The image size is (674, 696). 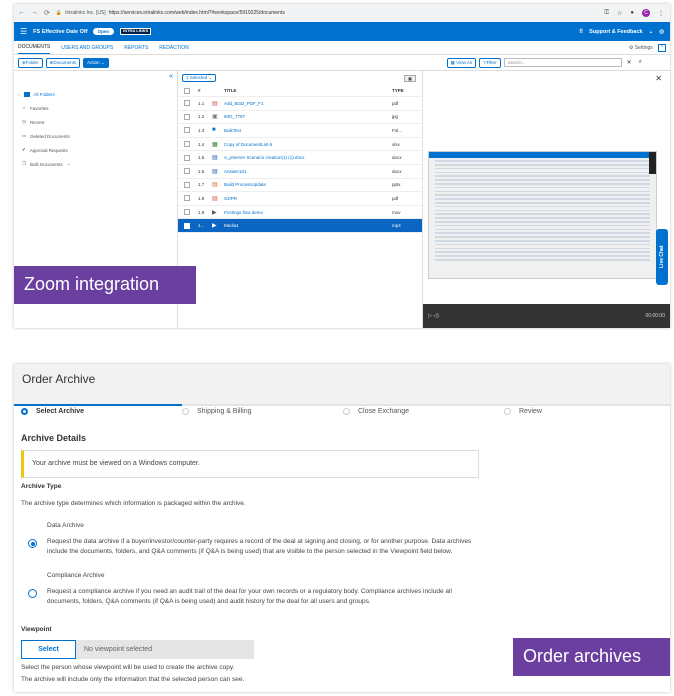 I want to click on data-archive-radio, so click(x=32, y=543).